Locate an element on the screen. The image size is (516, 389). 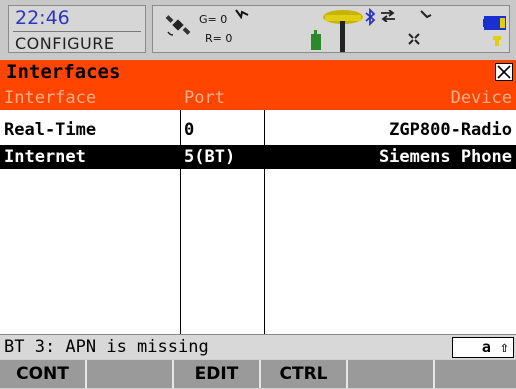
mode-label: CONFIGURE is located at coordinates (65, 43).